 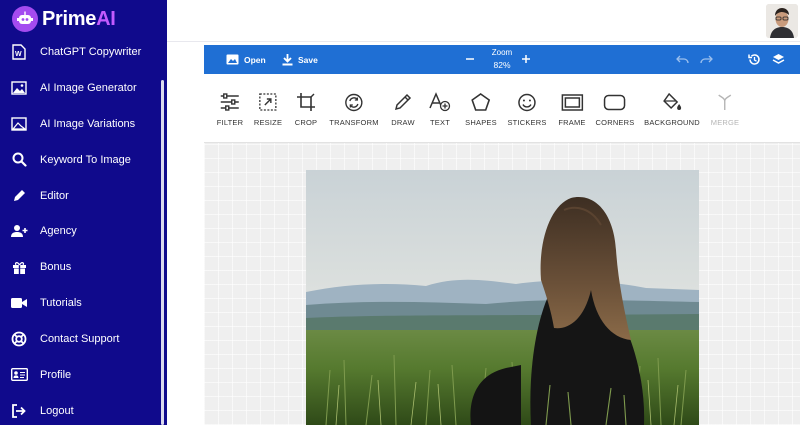 I want to click on sidebar-item-label: Agency, so click(x=58, y=231).